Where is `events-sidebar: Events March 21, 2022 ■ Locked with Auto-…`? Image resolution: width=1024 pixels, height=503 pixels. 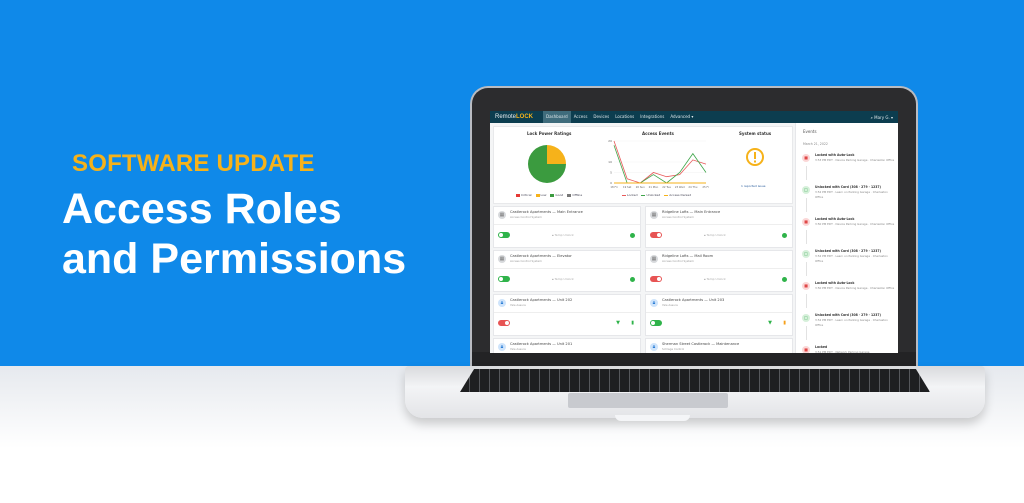
events-sidebar: Events March 21, 2022 ■ Locked with Auto-… is located at coordinates (846, 238).